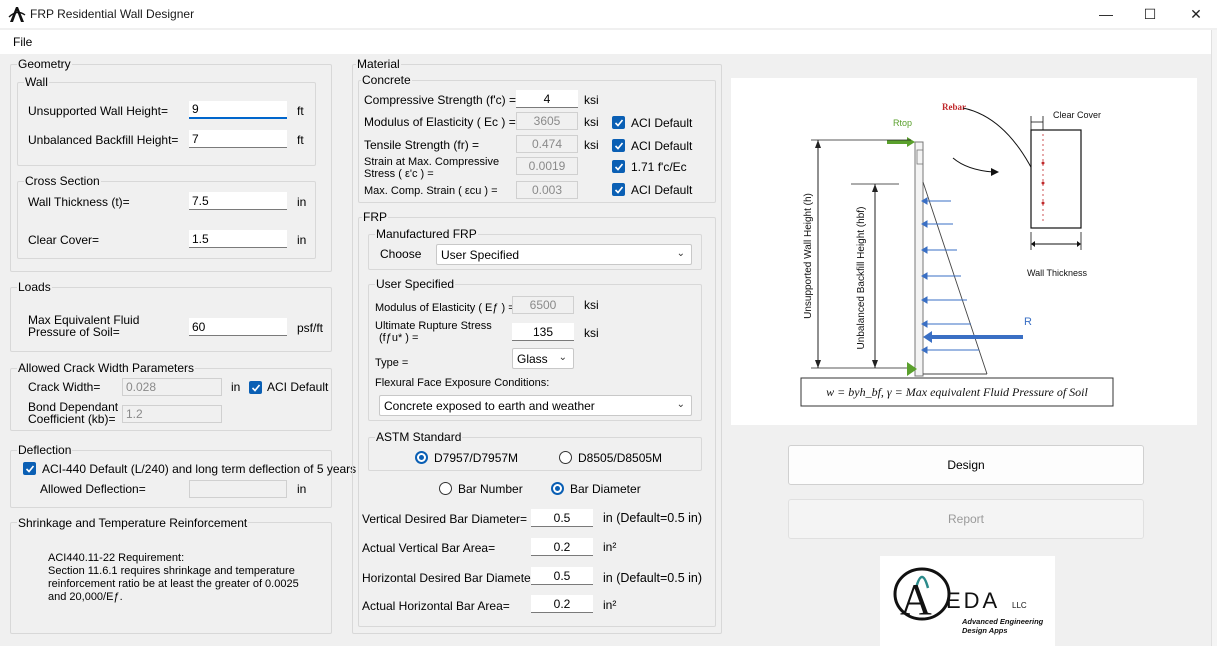 Image resolution: width=1217 pixels, height=646 pixels. Describe the element at coordinates (74, 332) in the screenshot. I see `pressure-label-2: Pressure of Soil=` at that location.